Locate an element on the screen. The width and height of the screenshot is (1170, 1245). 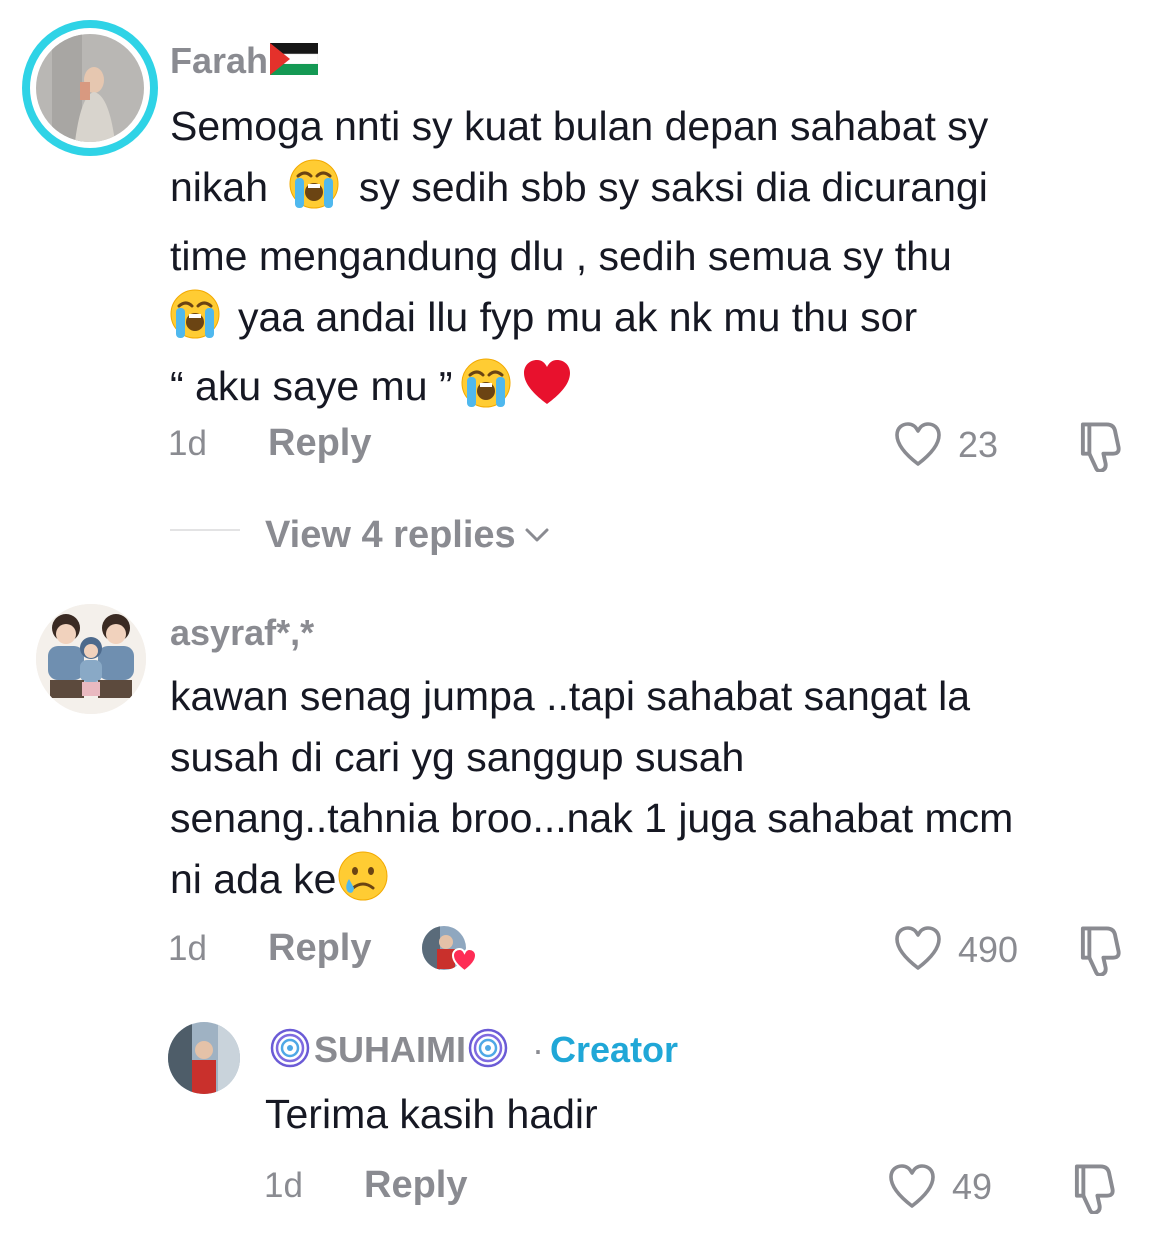
like-count: 49 is located at coordinates (972, 1186).